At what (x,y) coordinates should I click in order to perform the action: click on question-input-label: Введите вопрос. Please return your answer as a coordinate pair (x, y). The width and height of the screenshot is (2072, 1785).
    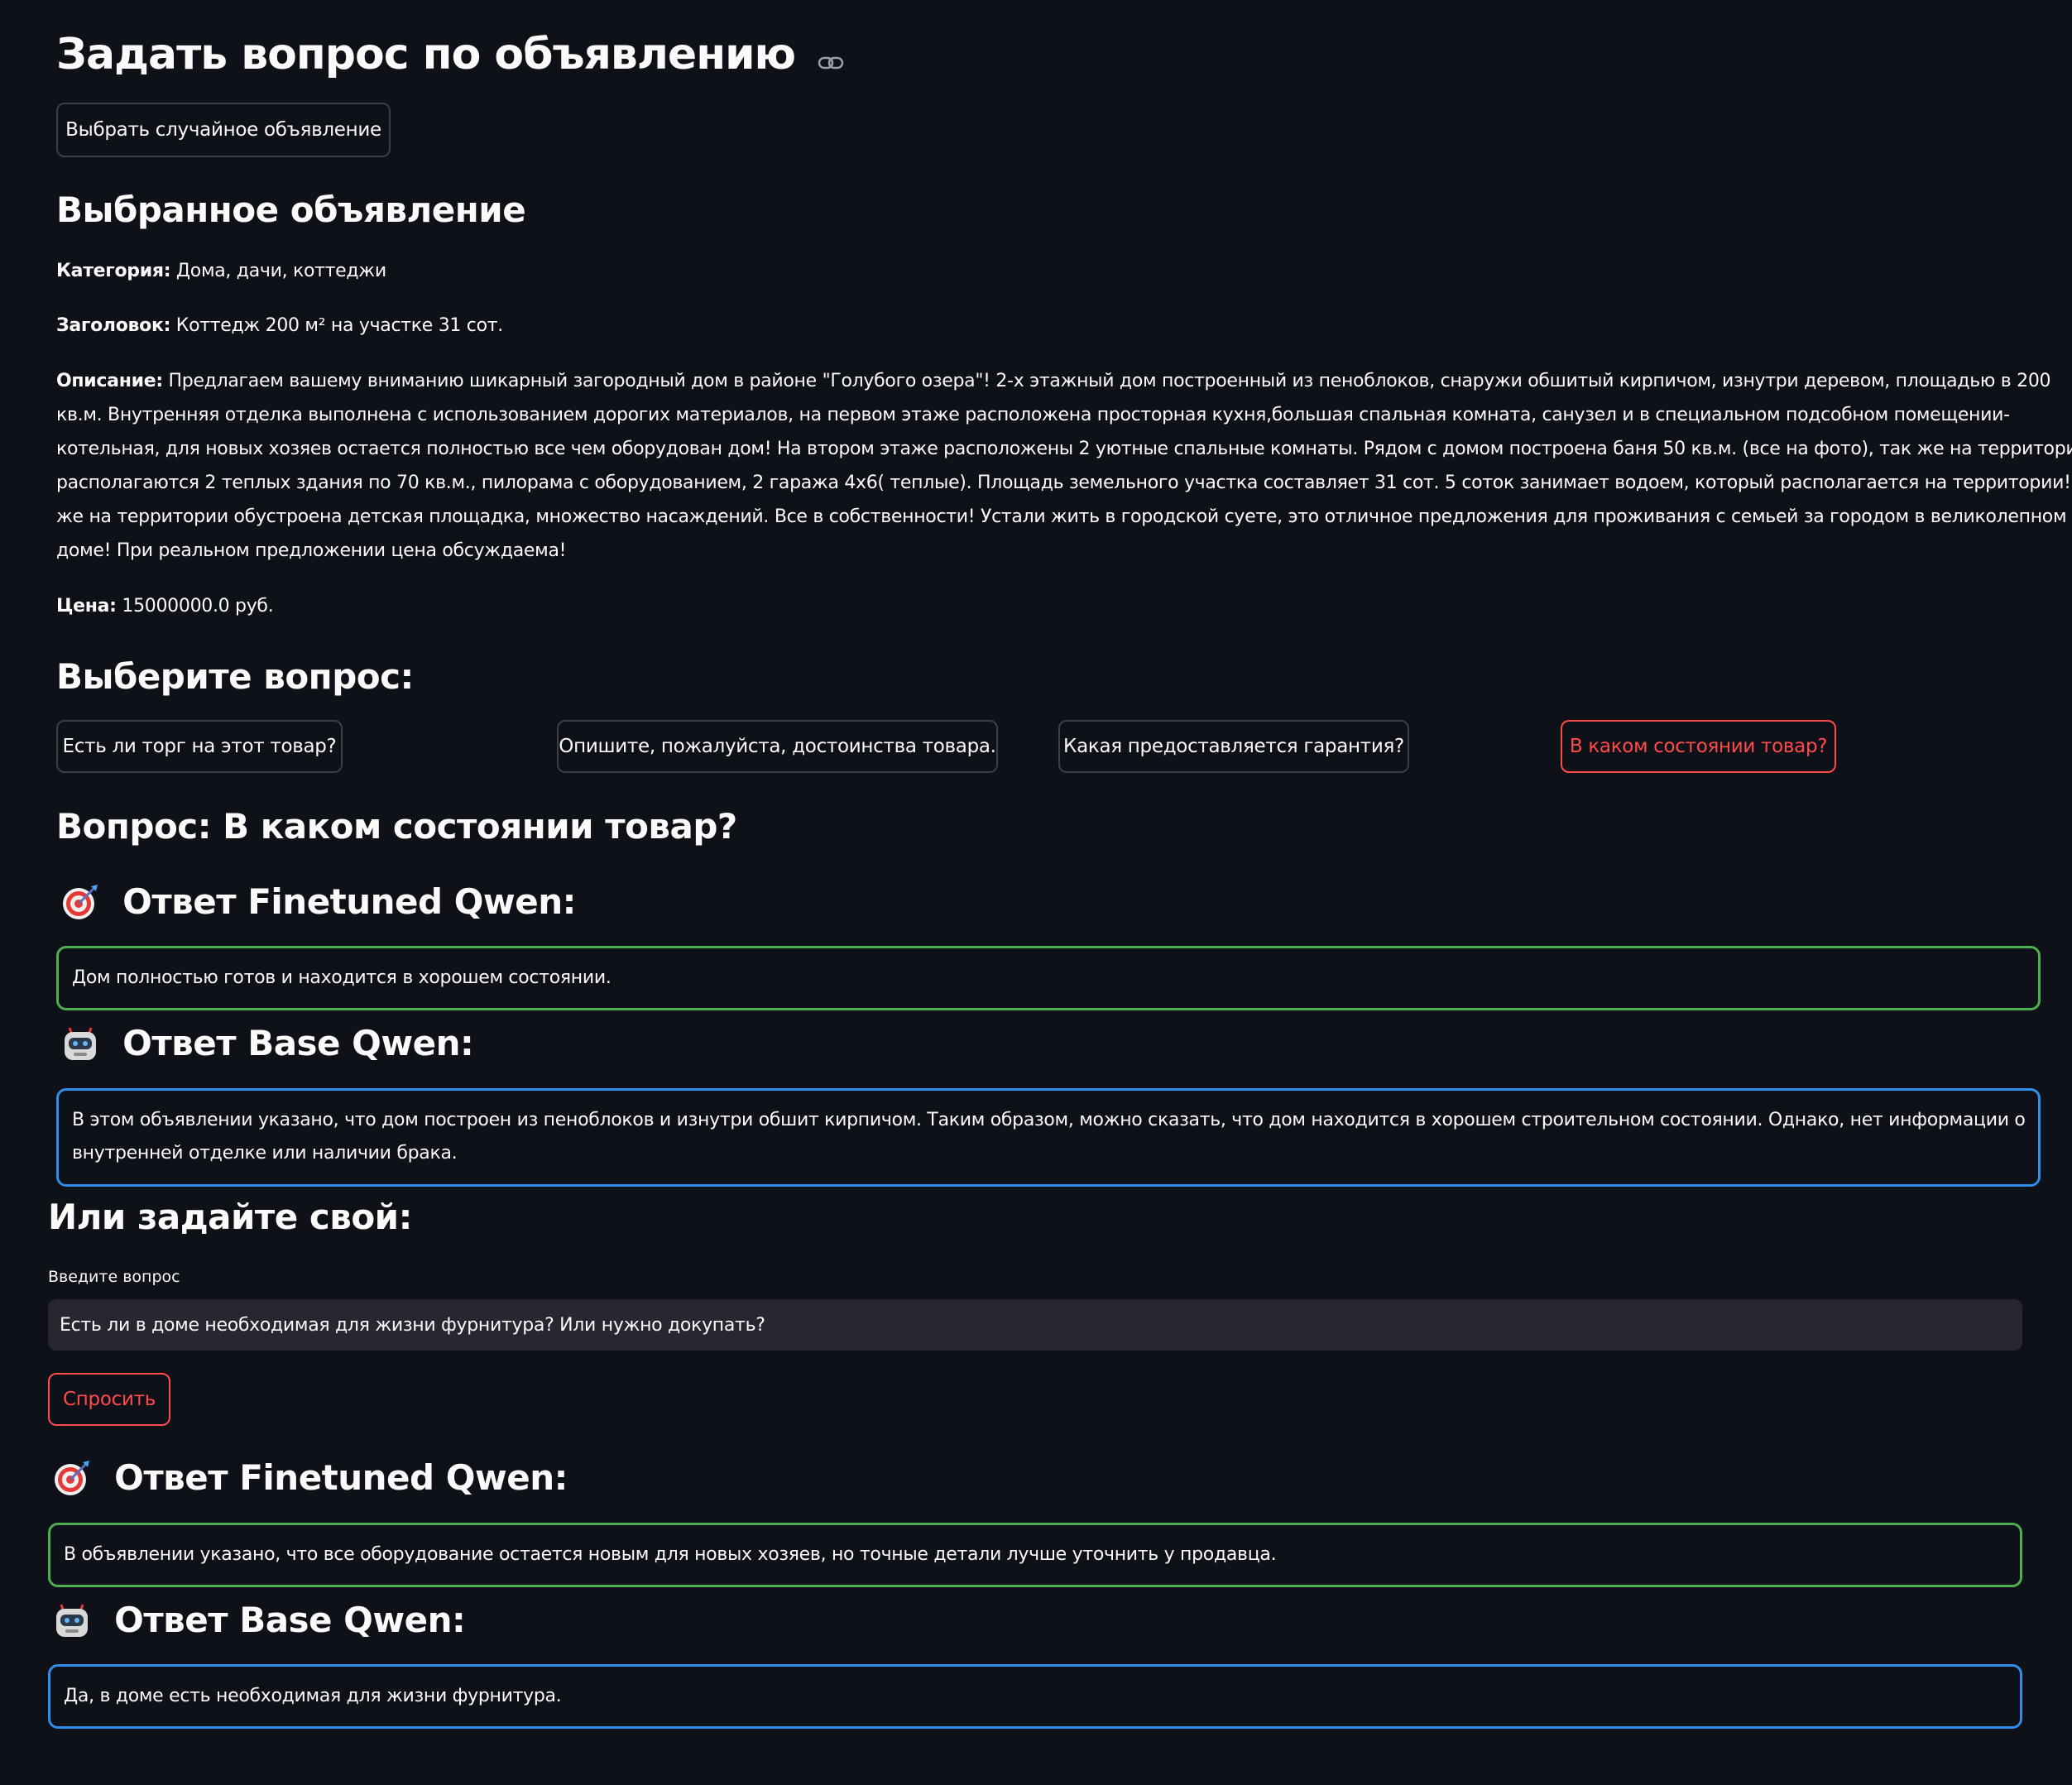
    Looking at the image, I should click on (114, 1277).